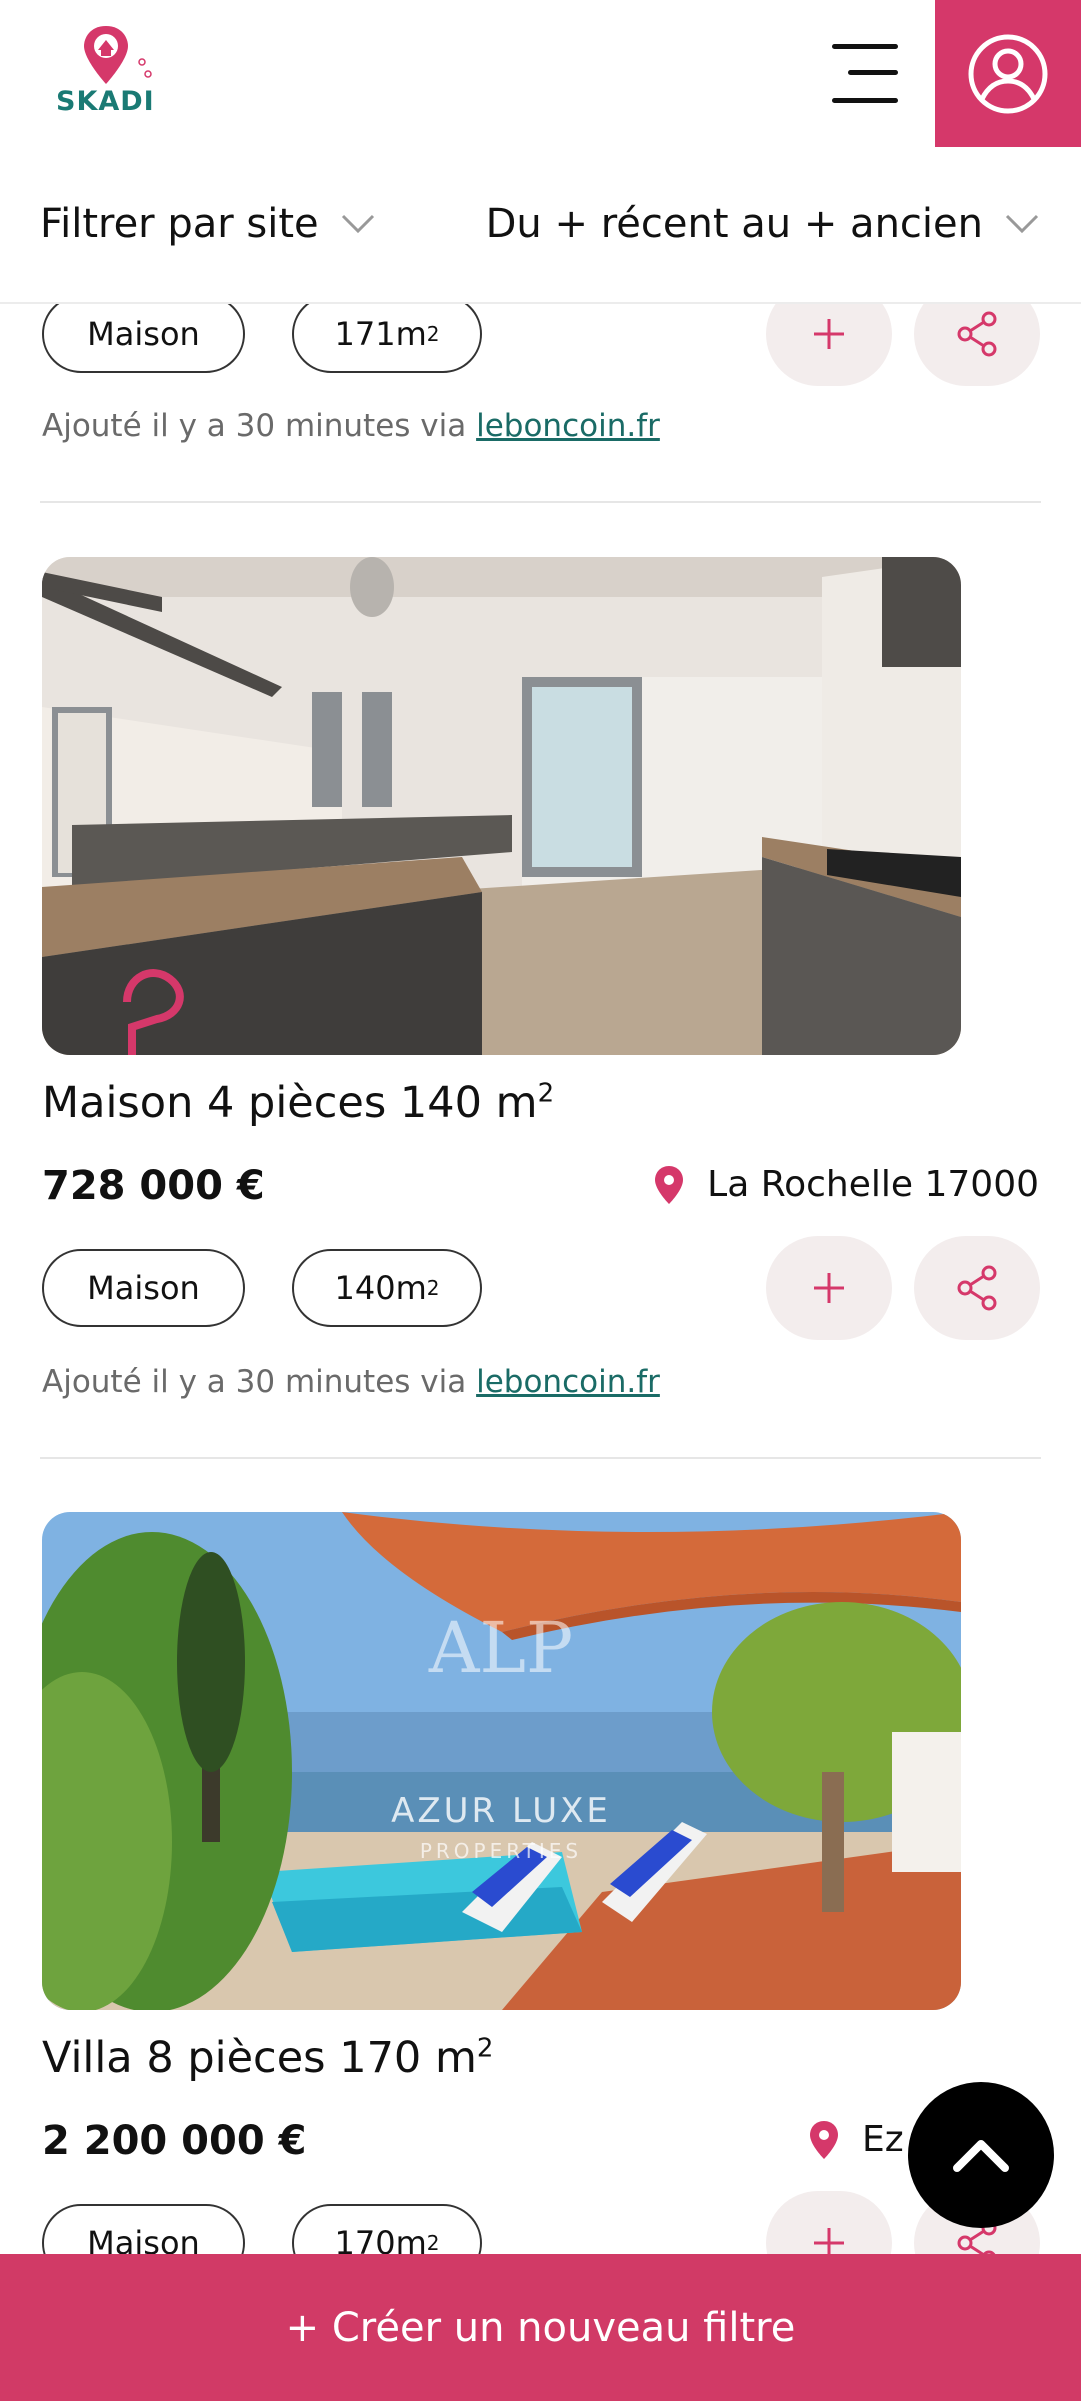 The image size is (1081, 2401). I want to click on menu-button, so click(865, 73).